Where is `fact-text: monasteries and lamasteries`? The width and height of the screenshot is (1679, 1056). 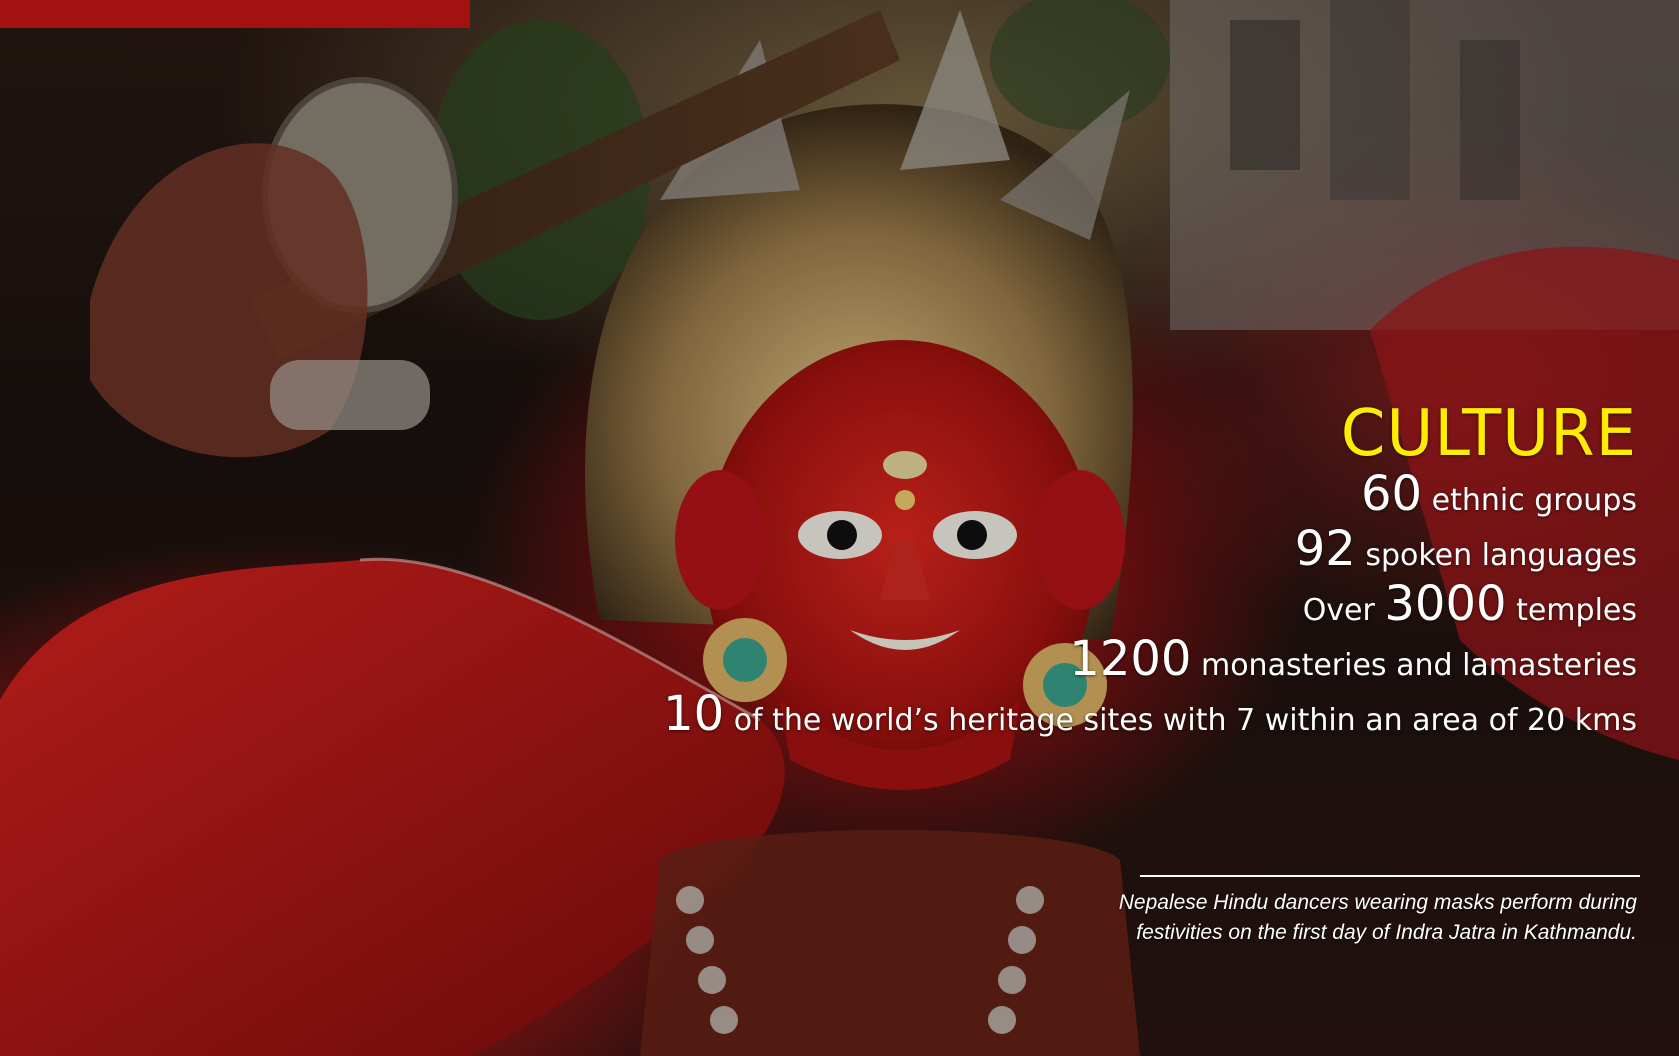
fact-text: monasteries and lamasteries is located at coordinates (1414, 665).